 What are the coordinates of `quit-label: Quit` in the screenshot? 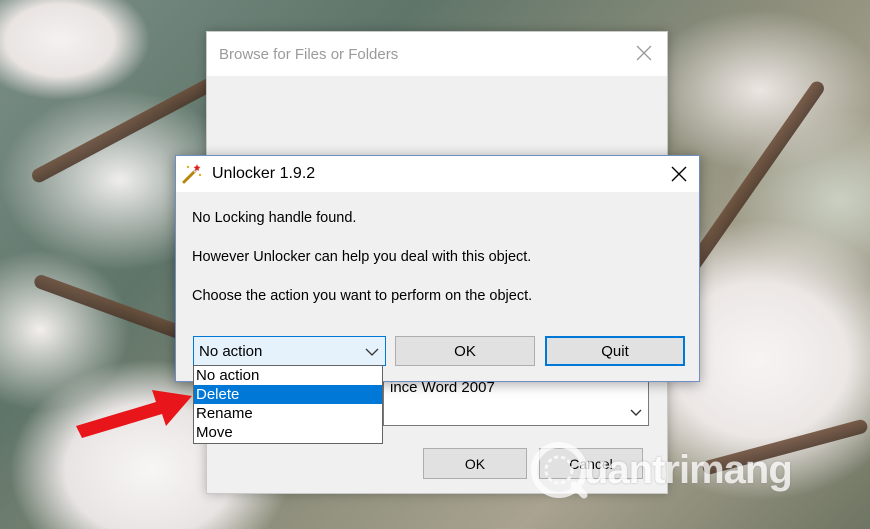 It's located at (615, 351).